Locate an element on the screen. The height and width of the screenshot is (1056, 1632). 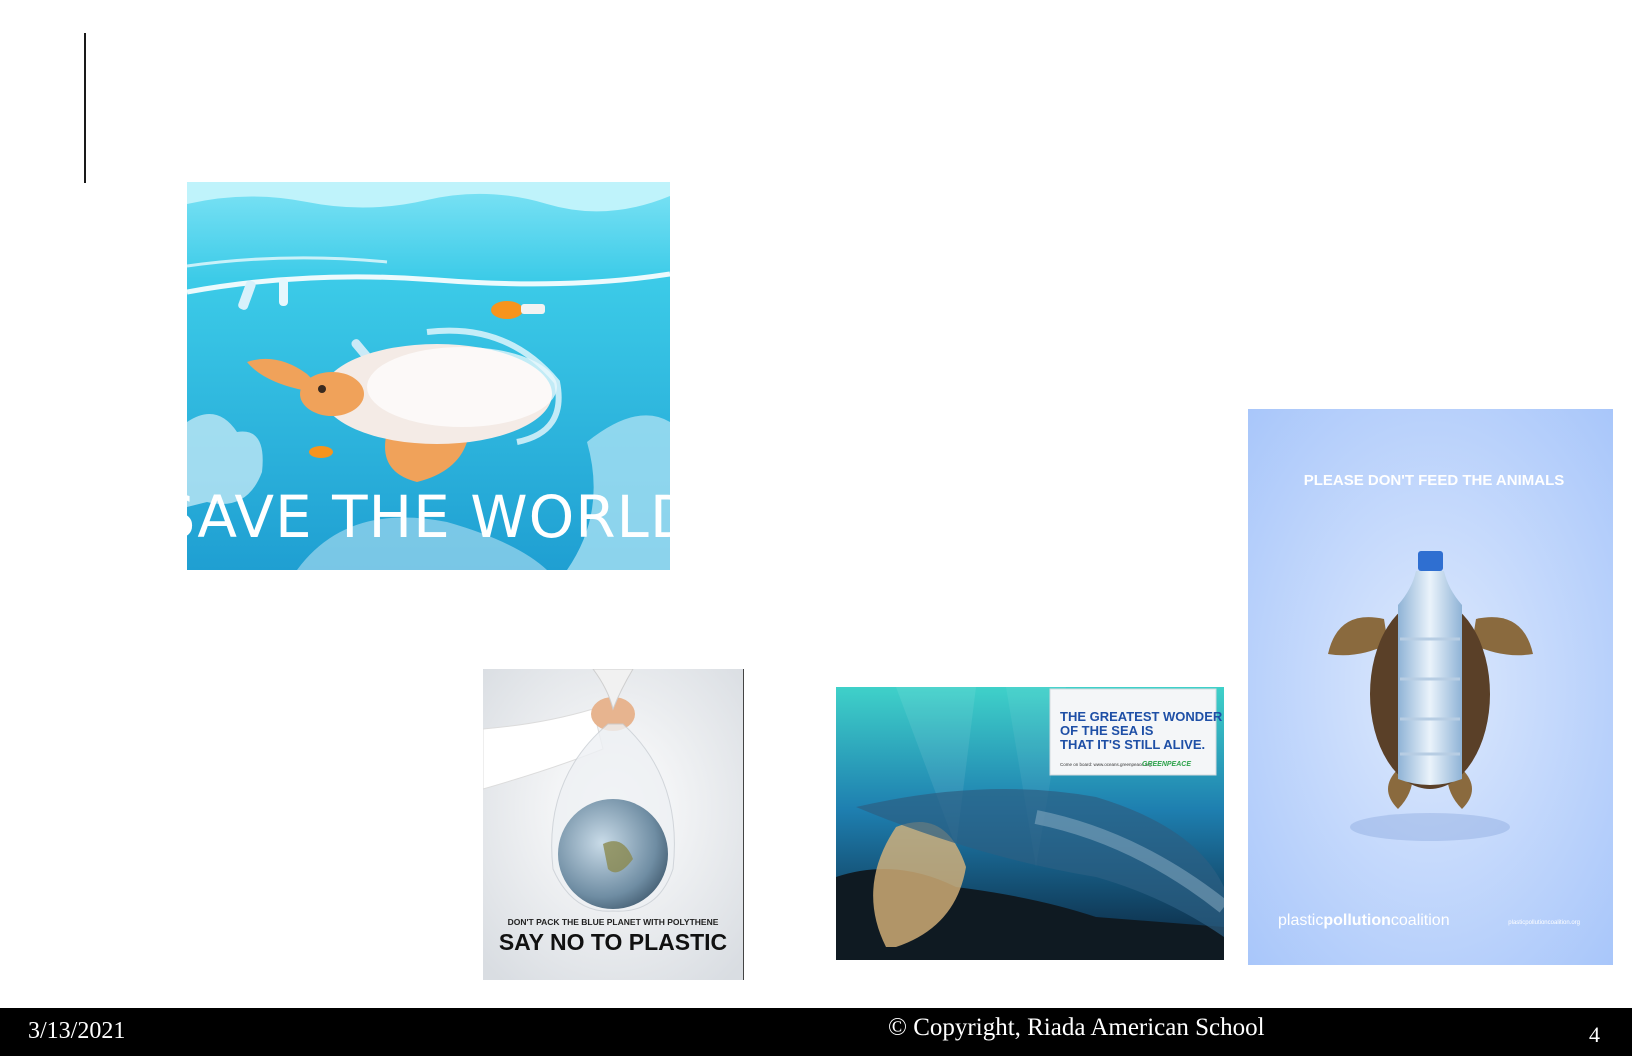
poster-headline: PLEASE DON'T FEED THE ANIMALS is located at coordinates (1434, 480).